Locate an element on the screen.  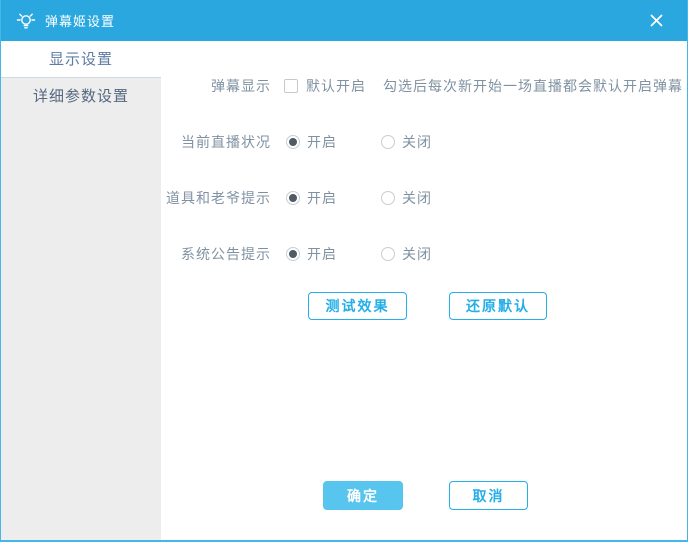
default-open-checkbox is located at coordinates (291, 86).